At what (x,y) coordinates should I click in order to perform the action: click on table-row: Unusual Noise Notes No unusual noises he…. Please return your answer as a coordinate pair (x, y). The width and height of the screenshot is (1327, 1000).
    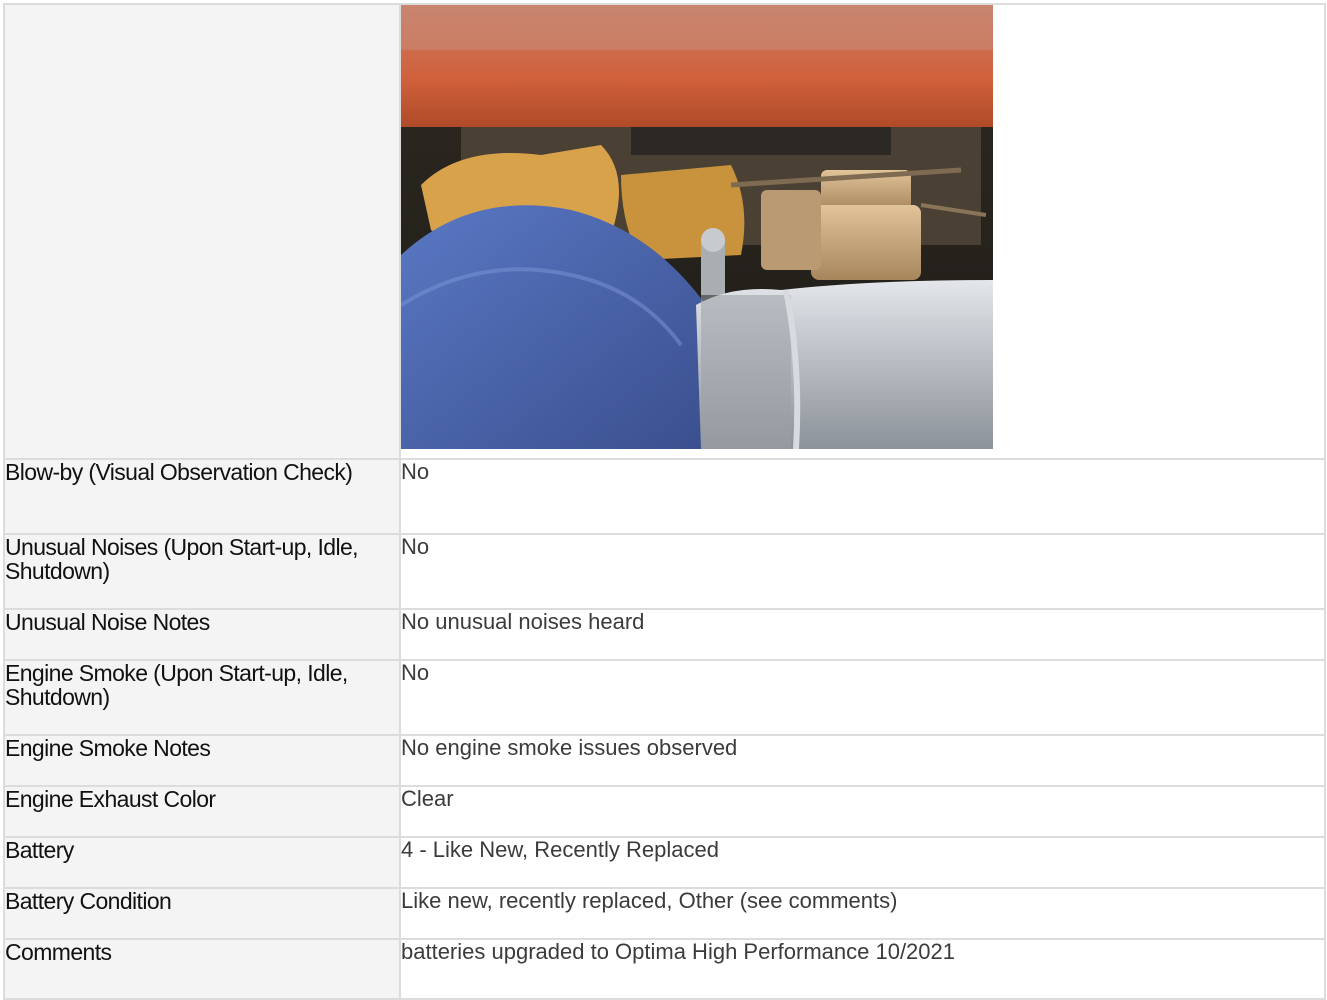
    Looking at the image, I should click on (664, 634).